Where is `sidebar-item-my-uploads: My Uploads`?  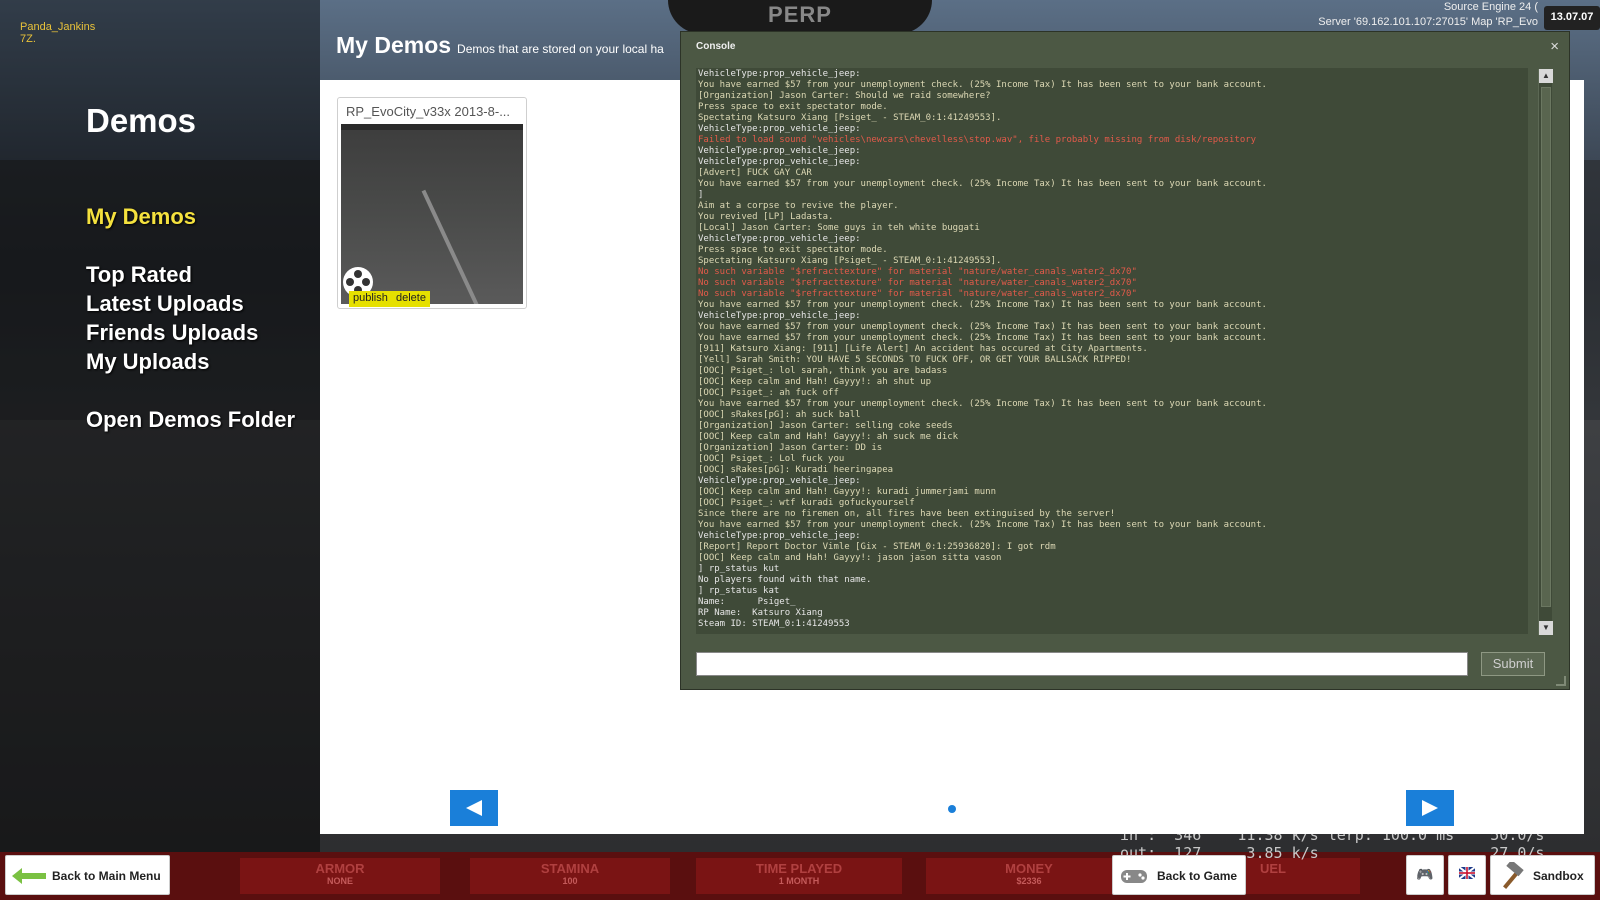 sidebar-item-my-uploads: My Uploads is located at coordinates (147, 362).